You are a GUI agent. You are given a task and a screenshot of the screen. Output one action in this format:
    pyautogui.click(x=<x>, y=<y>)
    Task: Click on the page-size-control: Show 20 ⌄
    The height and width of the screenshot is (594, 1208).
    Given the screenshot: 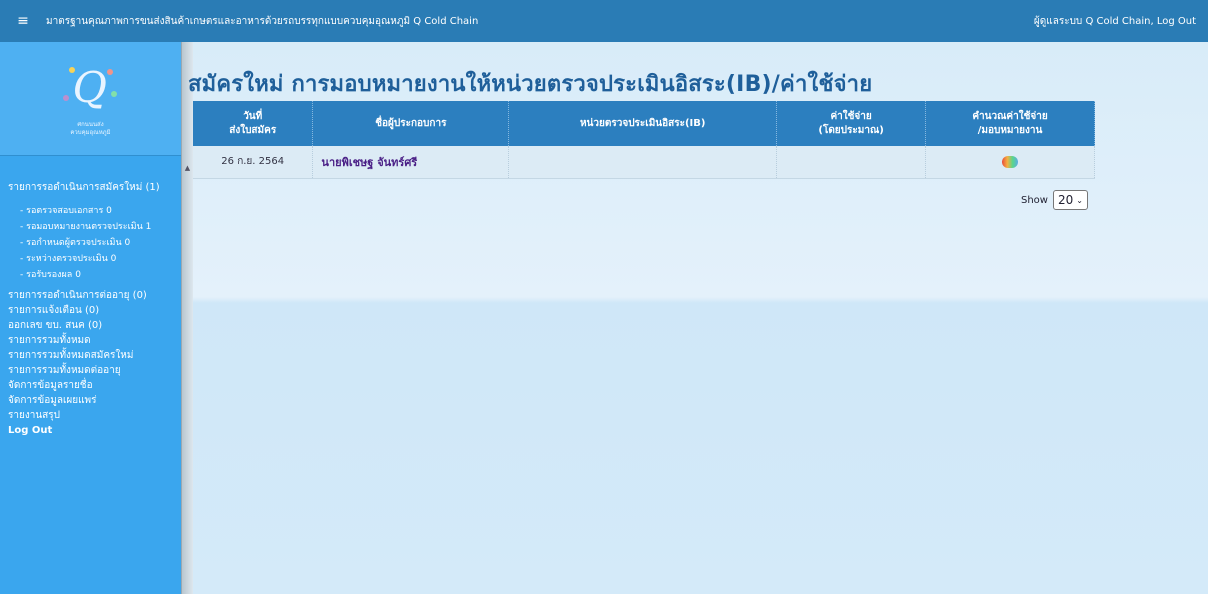 What is the action you would take?
    pyautogui.click(x=1054, y=200)
    